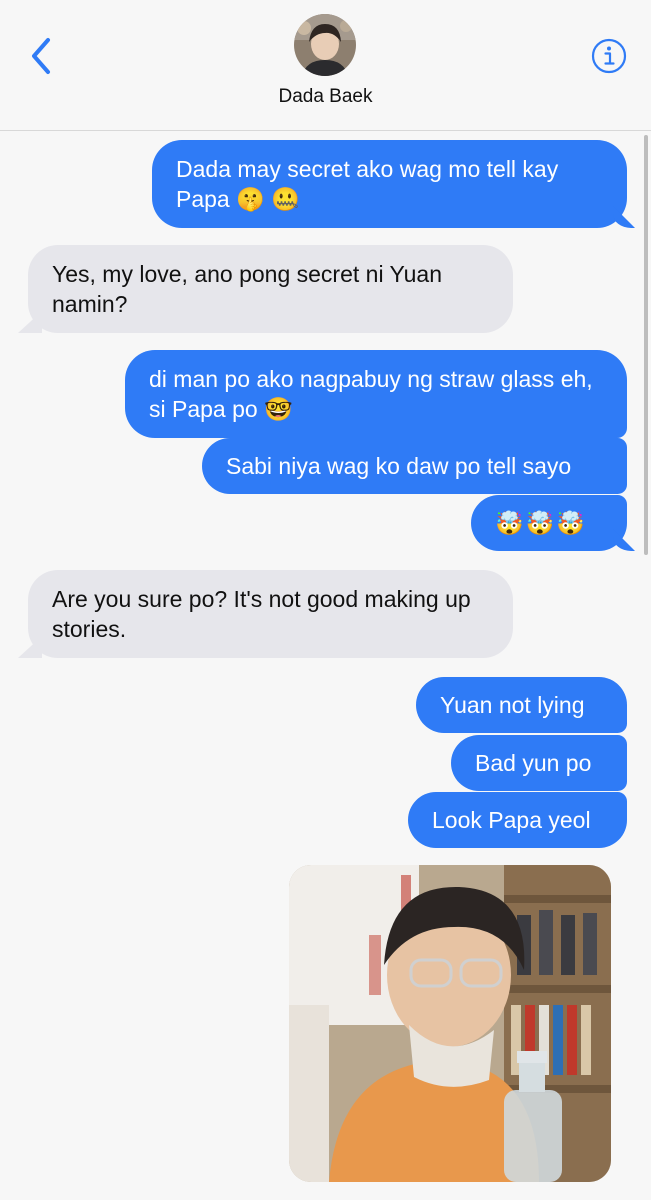 This screenshot has height=1200, width=651. I want to click on avatar-image, so click(325, 45).